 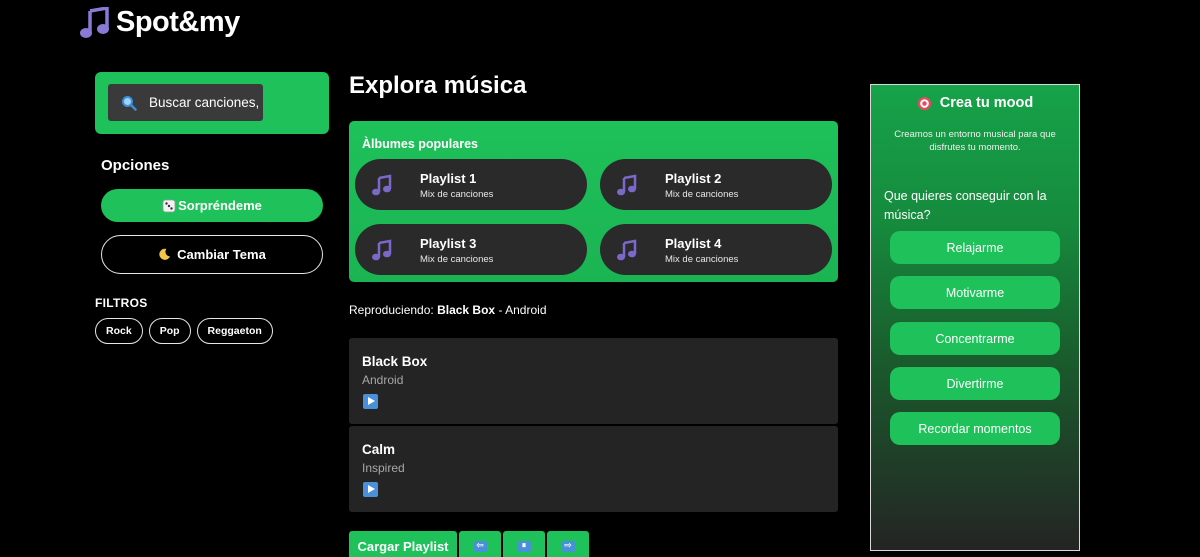 I want to click on song-artist: Inspired, so click(x=383, y=468).